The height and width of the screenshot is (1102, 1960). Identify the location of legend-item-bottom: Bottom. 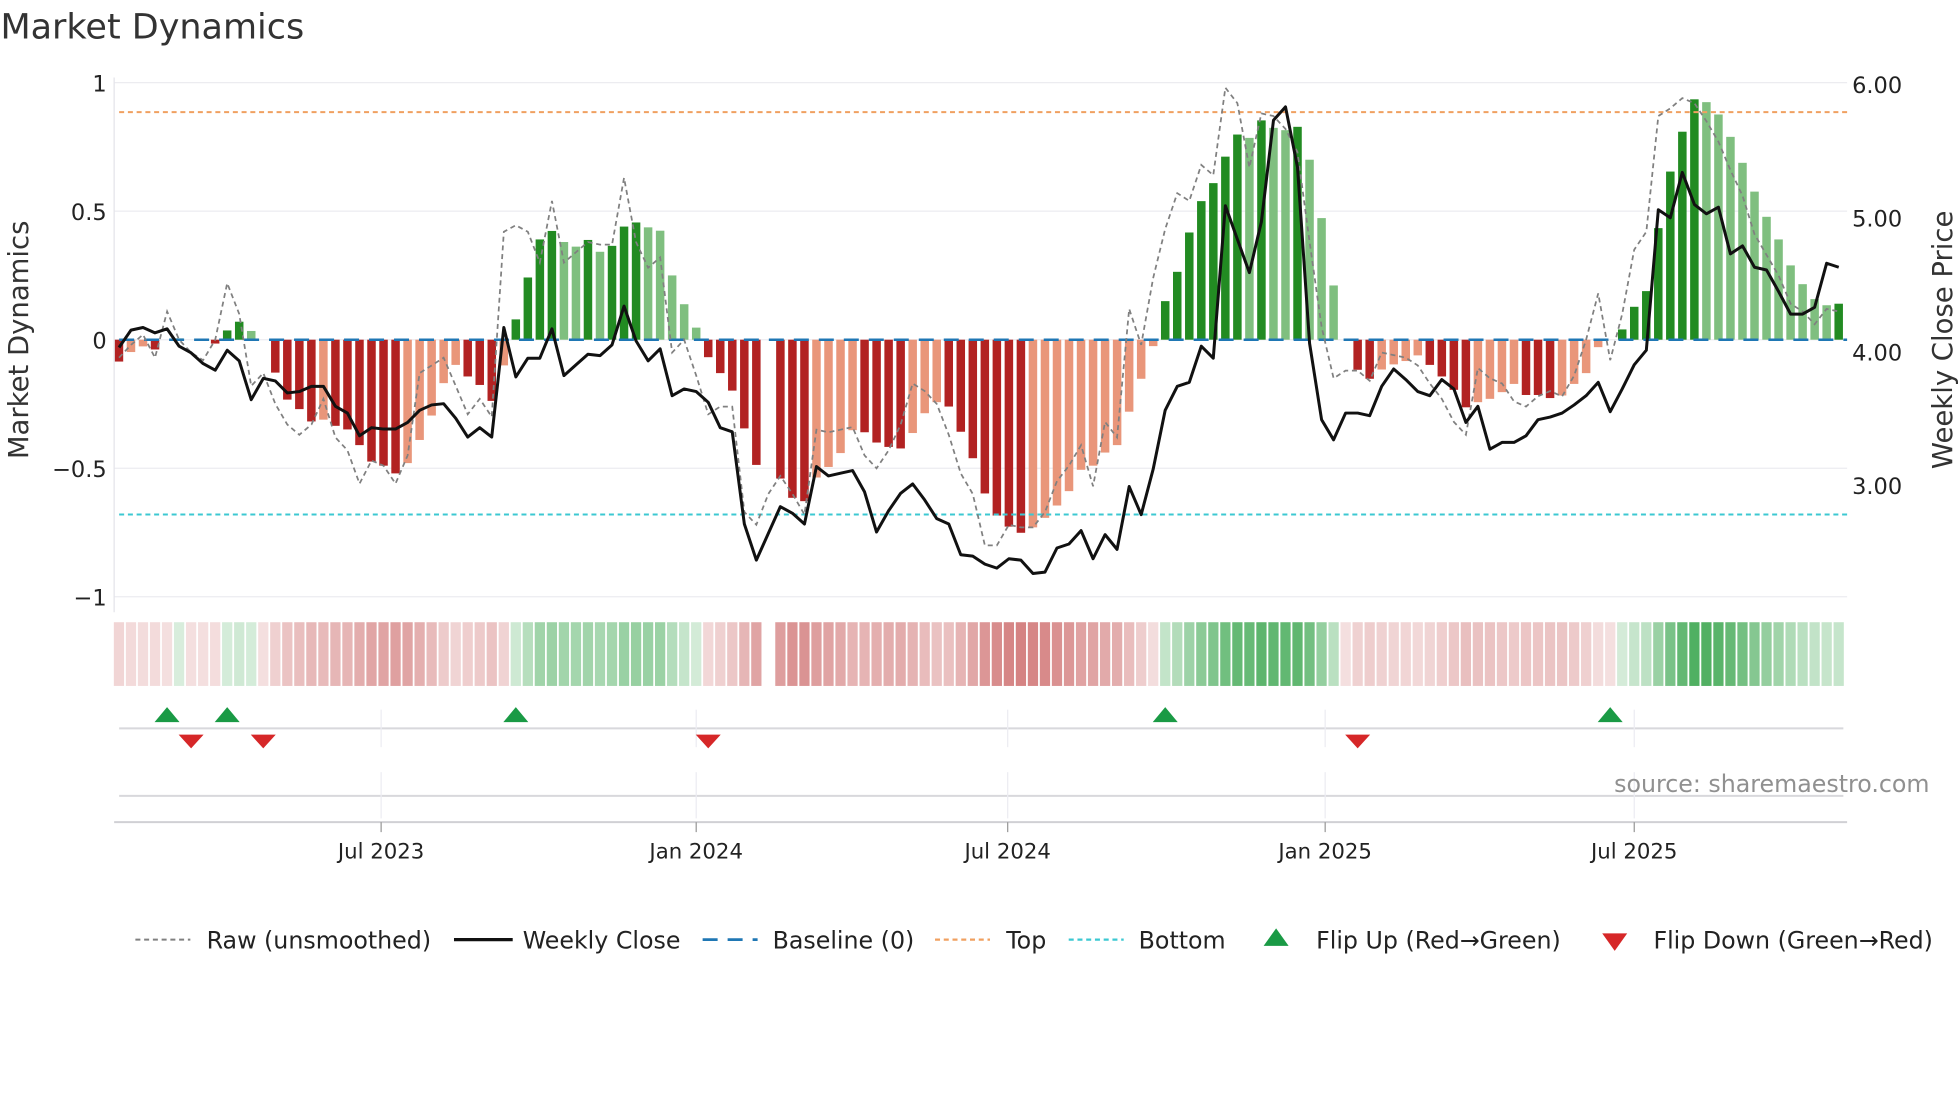
(1147, 940).